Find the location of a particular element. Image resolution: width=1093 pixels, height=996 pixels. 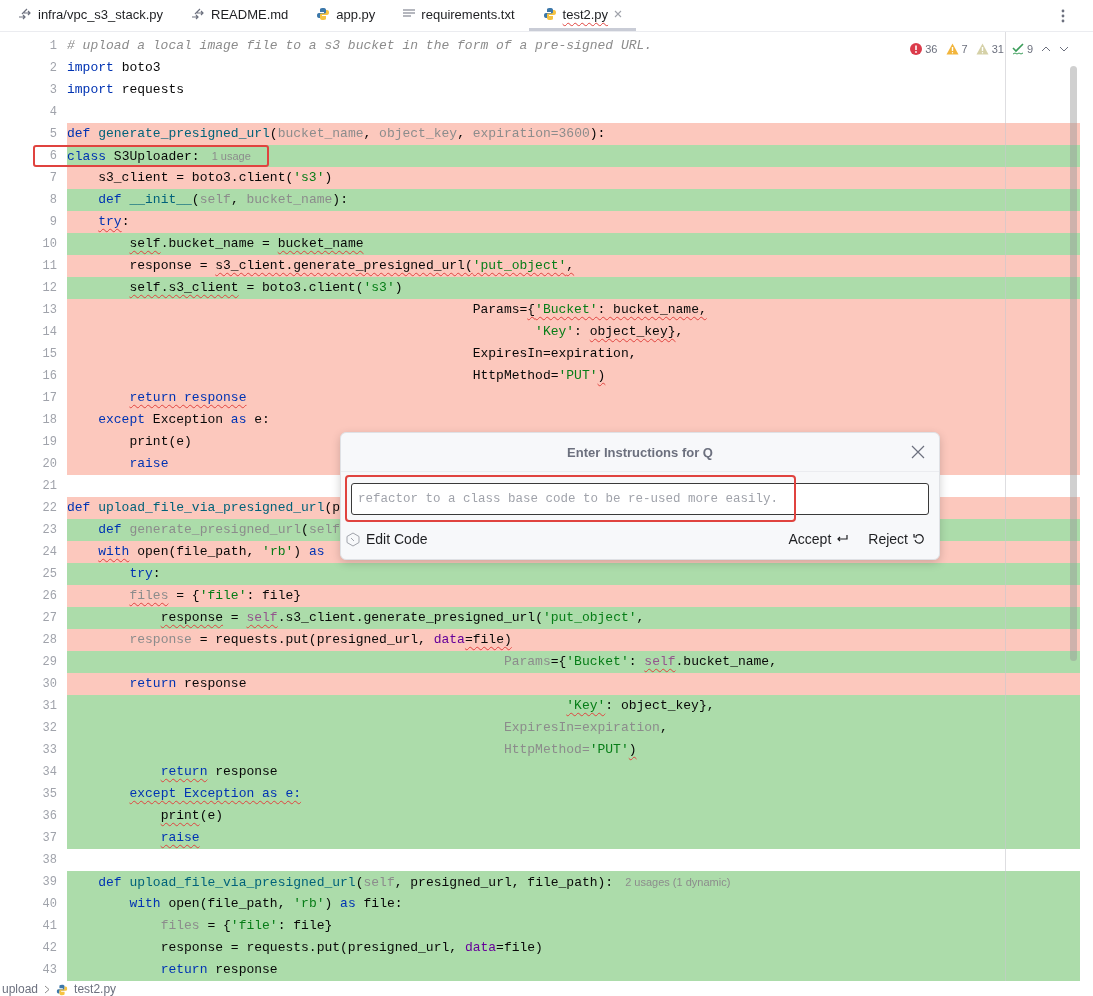

editor-tab: infra/vpc_s3_stack.py is located at coordinates (90, 15).